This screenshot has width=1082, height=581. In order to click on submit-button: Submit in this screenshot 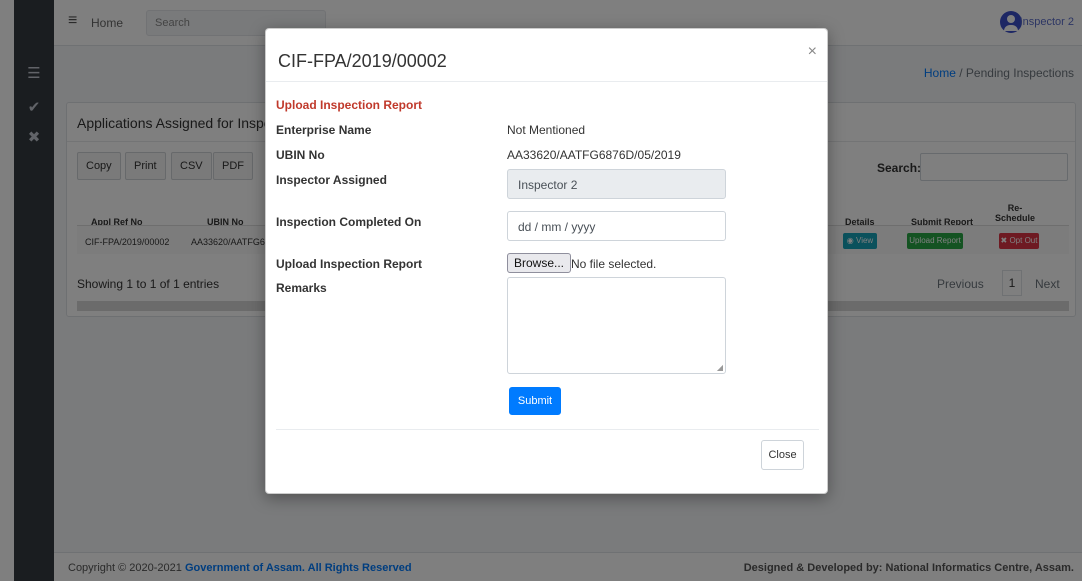, I will do `click(535, 401)`.